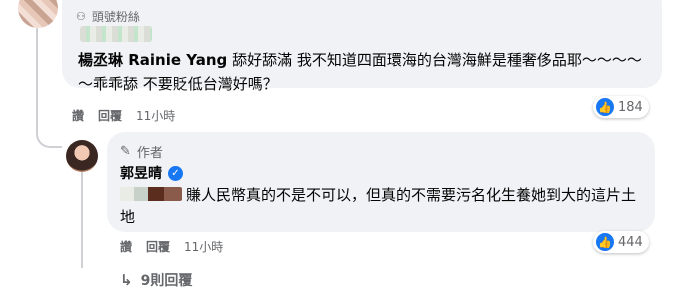 The width and height of the screenshot is (687, 308). I want to click on reply-arrow-icon: ↳, so click(126, 280).